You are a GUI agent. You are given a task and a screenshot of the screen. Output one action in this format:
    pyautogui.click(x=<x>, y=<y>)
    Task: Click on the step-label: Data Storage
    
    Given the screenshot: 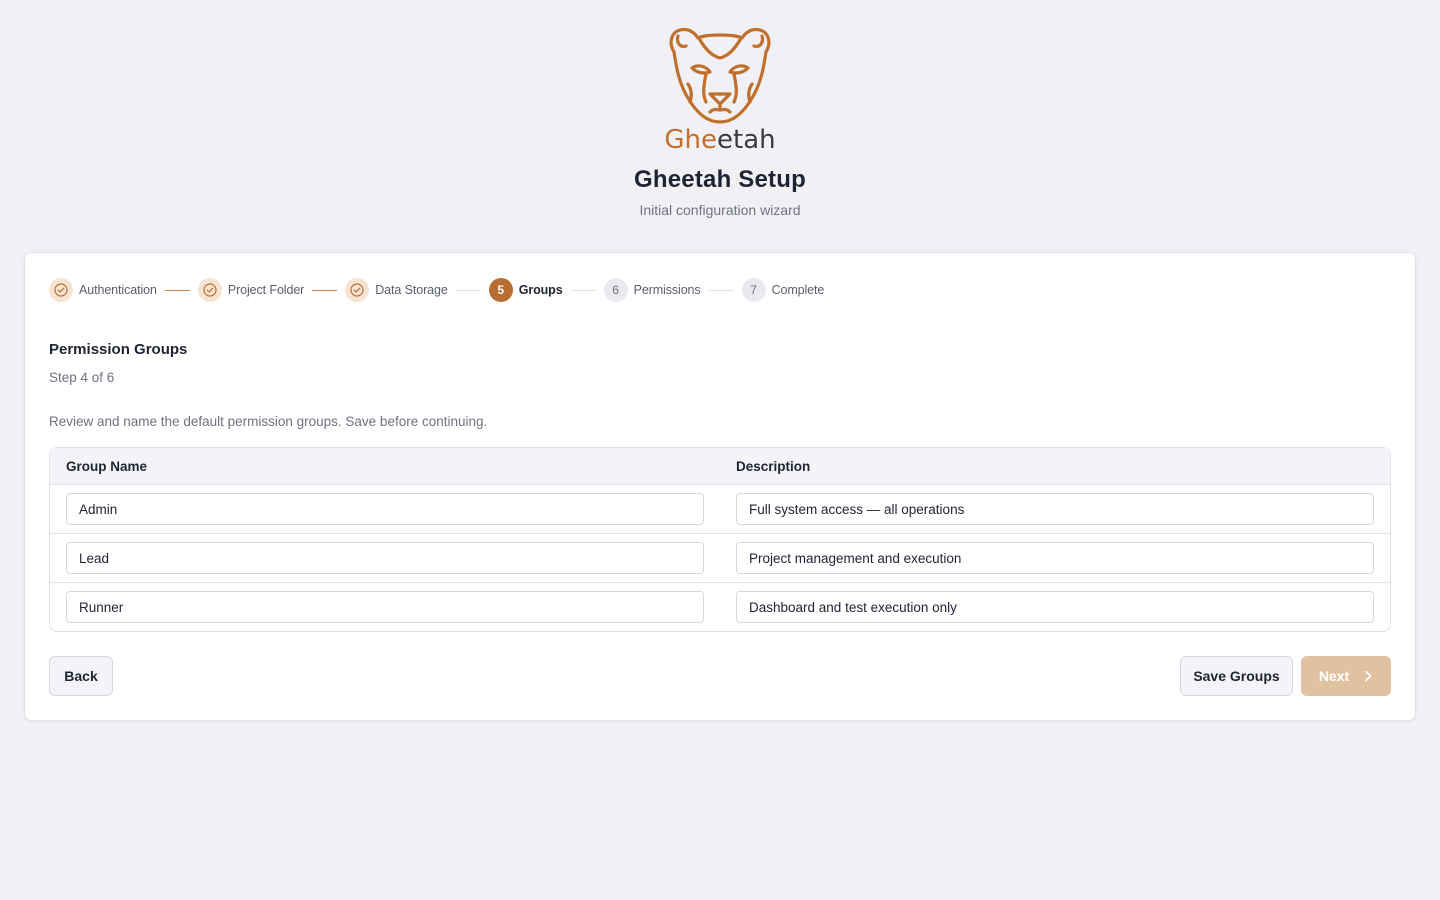 What is the action you would take?
    pyautogui.click(x=411, y=290)
    